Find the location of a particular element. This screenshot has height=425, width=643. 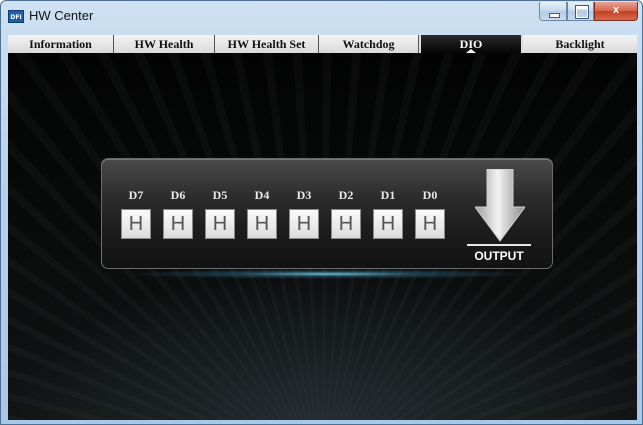

bit-d1: D1 H is located at coordinates (388, 212).